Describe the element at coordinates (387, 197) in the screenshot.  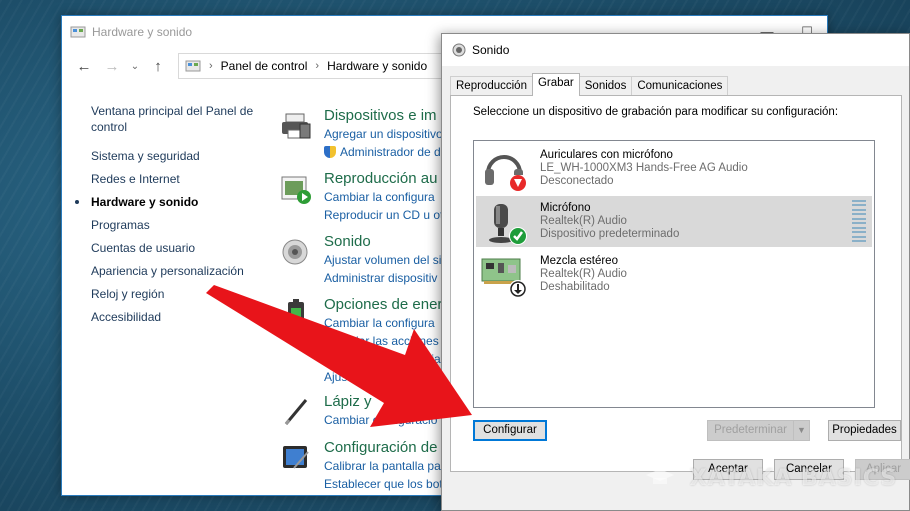
I see `category-link: Cambiar la configura` at that location.